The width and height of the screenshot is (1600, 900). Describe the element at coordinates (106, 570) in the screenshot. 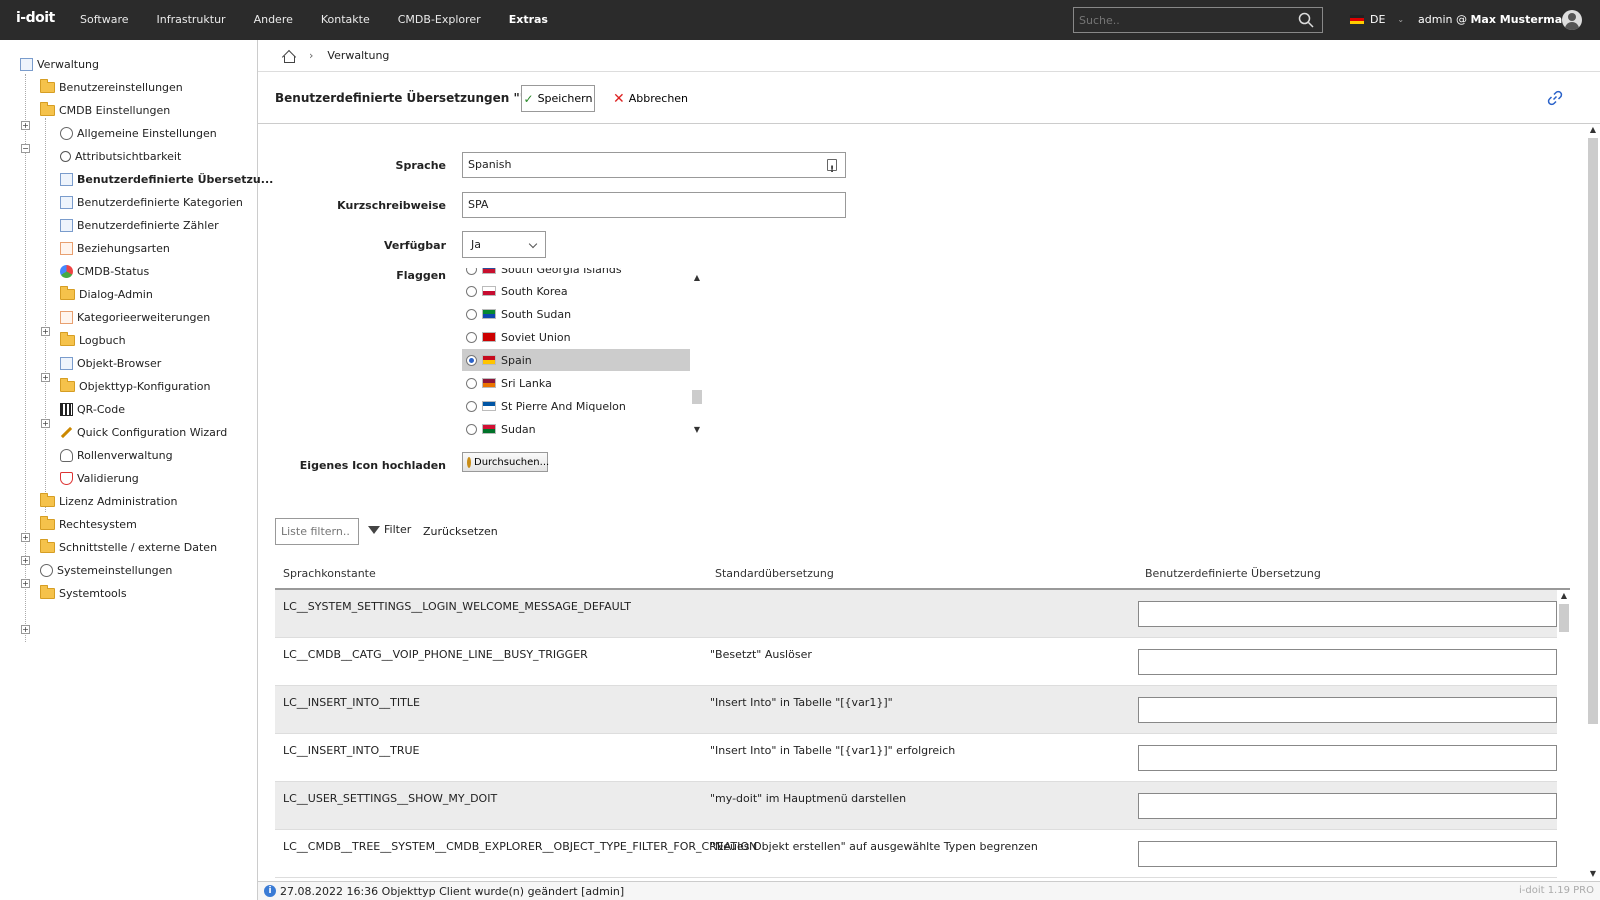

I see `sidebar-item-systemeinstellungen: Systemeinstellungen` at that location.